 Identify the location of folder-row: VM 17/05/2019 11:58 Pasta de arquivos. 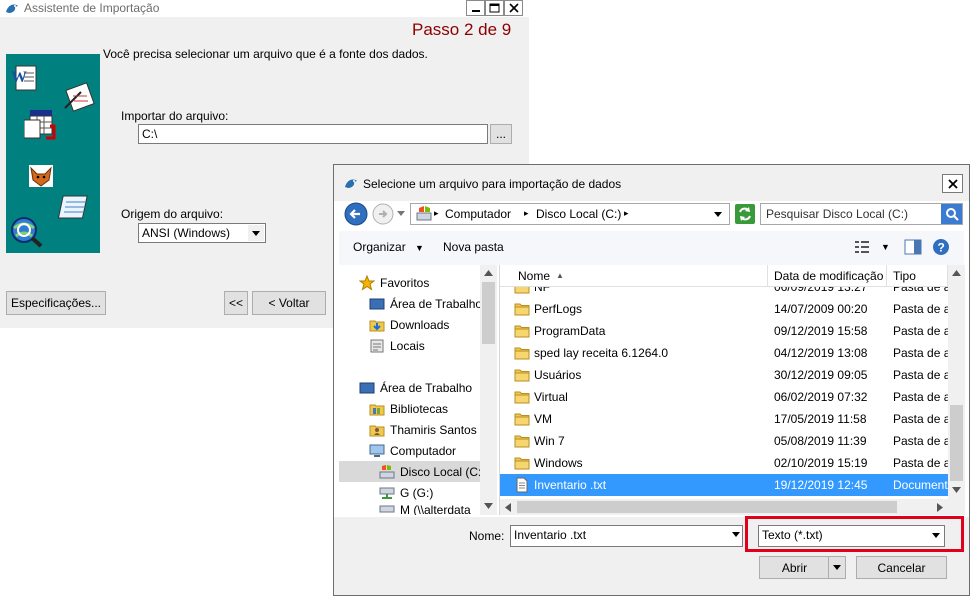
(724, 419).